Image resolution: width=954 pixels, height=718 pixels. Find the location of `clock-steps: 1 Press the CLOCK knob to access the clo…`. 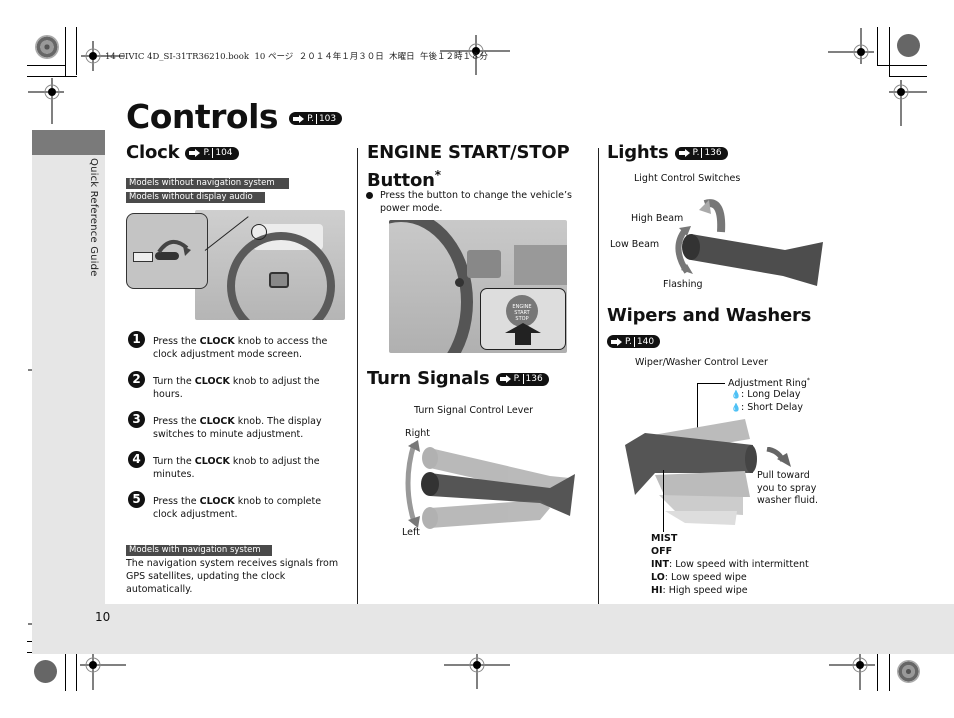

clock-steps: 1 Press the CLOCK knob to access the clo… is located at coordinates (235, 426).